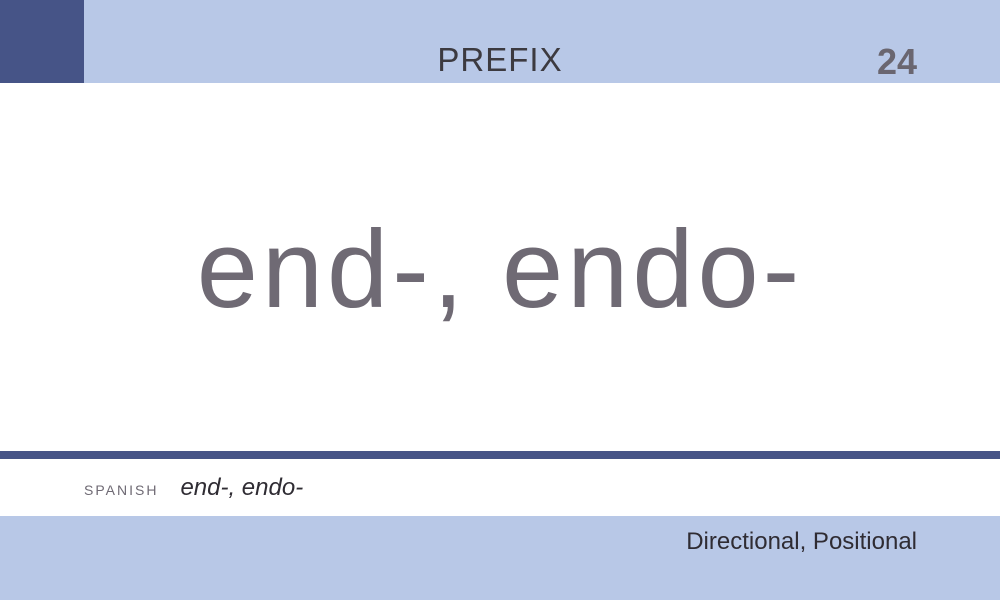  I want to click on card-category-label: PREFIX, so click(500, 59).